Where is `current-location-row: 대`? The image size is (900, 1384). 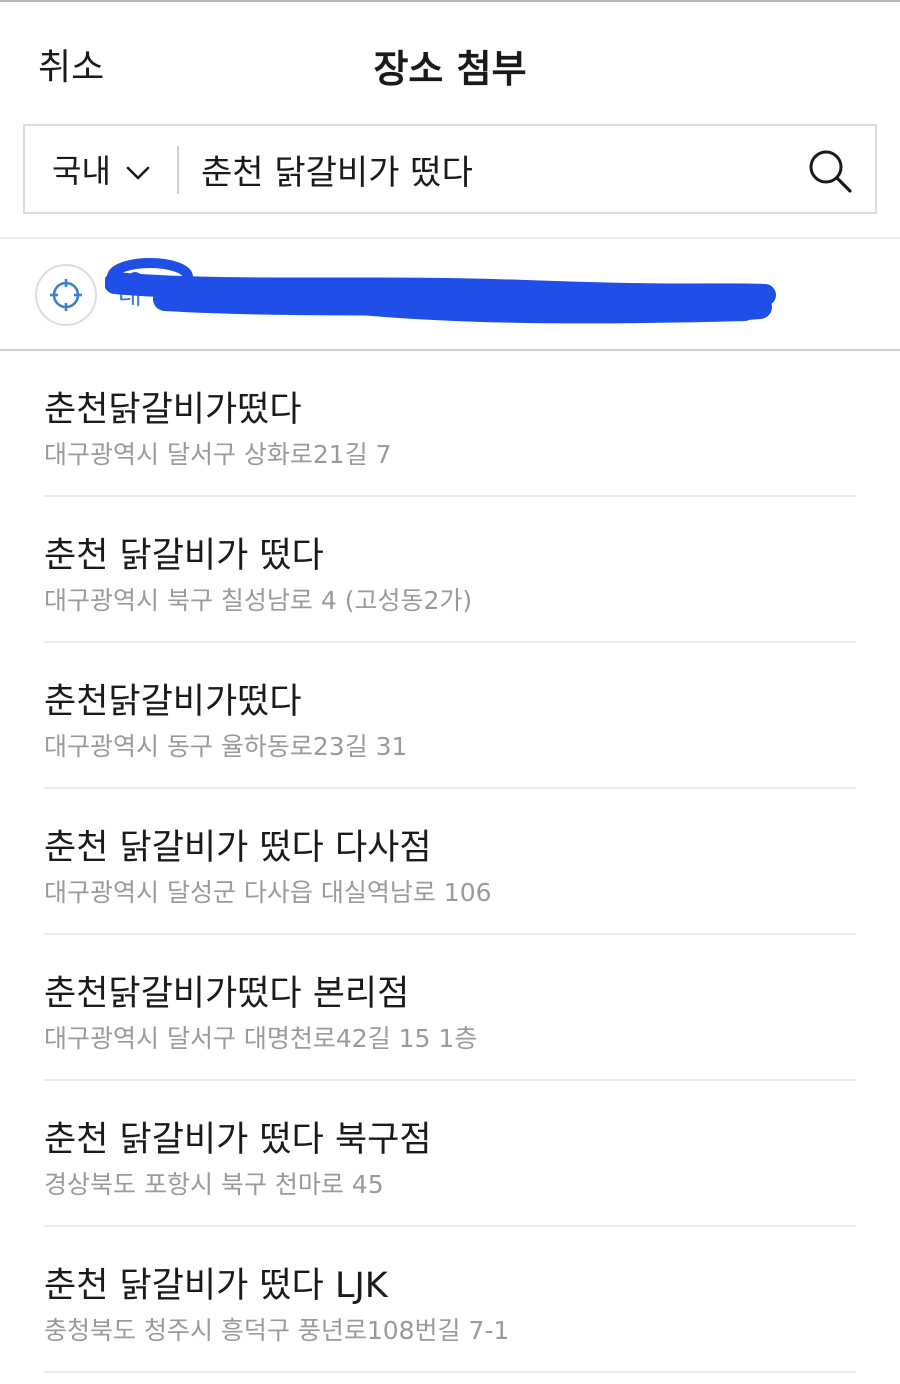 current-location-row: 대 is located at coordinates (450, 294).